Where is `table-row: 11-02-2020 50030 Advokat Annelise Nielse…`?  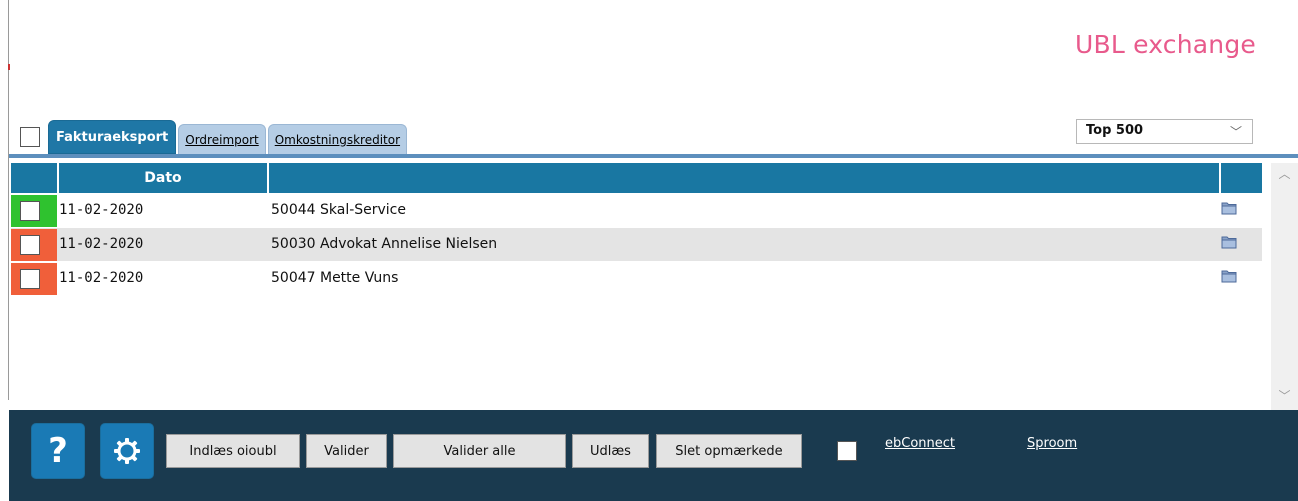 table-row: 11-02-2020 50030 Advokat Annelise Nielse… is located at coordinates (636, 244).